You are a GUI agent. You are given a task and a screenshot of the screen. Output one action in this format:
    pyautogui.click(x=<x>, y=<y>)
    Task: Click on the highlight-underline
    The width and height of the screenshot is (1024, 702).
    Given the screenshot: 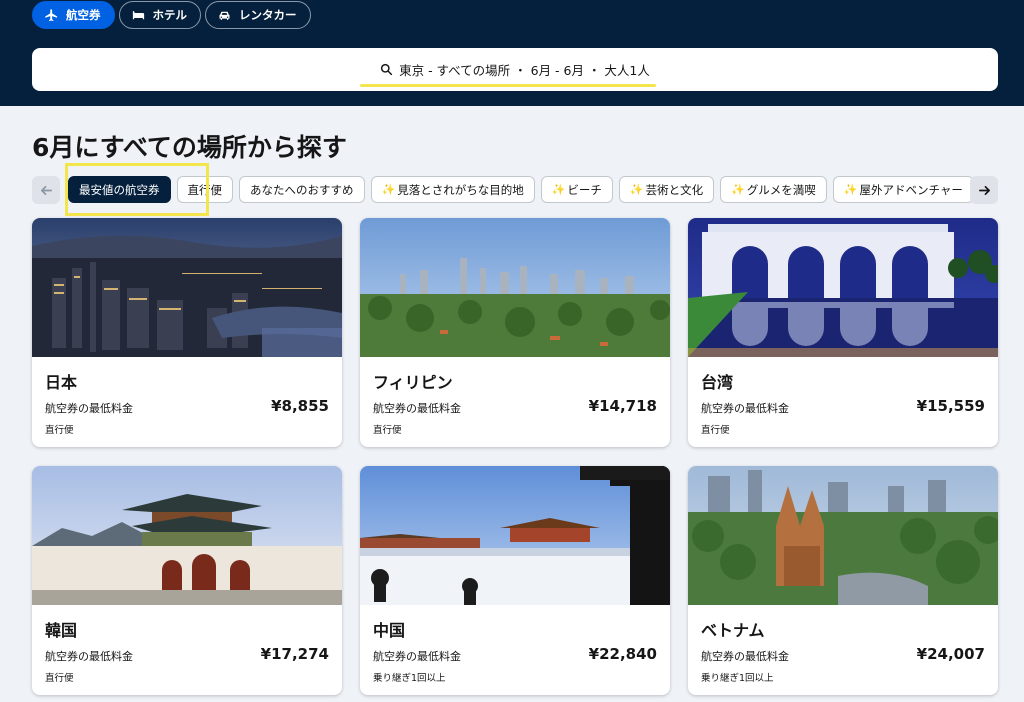 What is the action you would take?
    pyautogui.click(x=508, y=85)
    